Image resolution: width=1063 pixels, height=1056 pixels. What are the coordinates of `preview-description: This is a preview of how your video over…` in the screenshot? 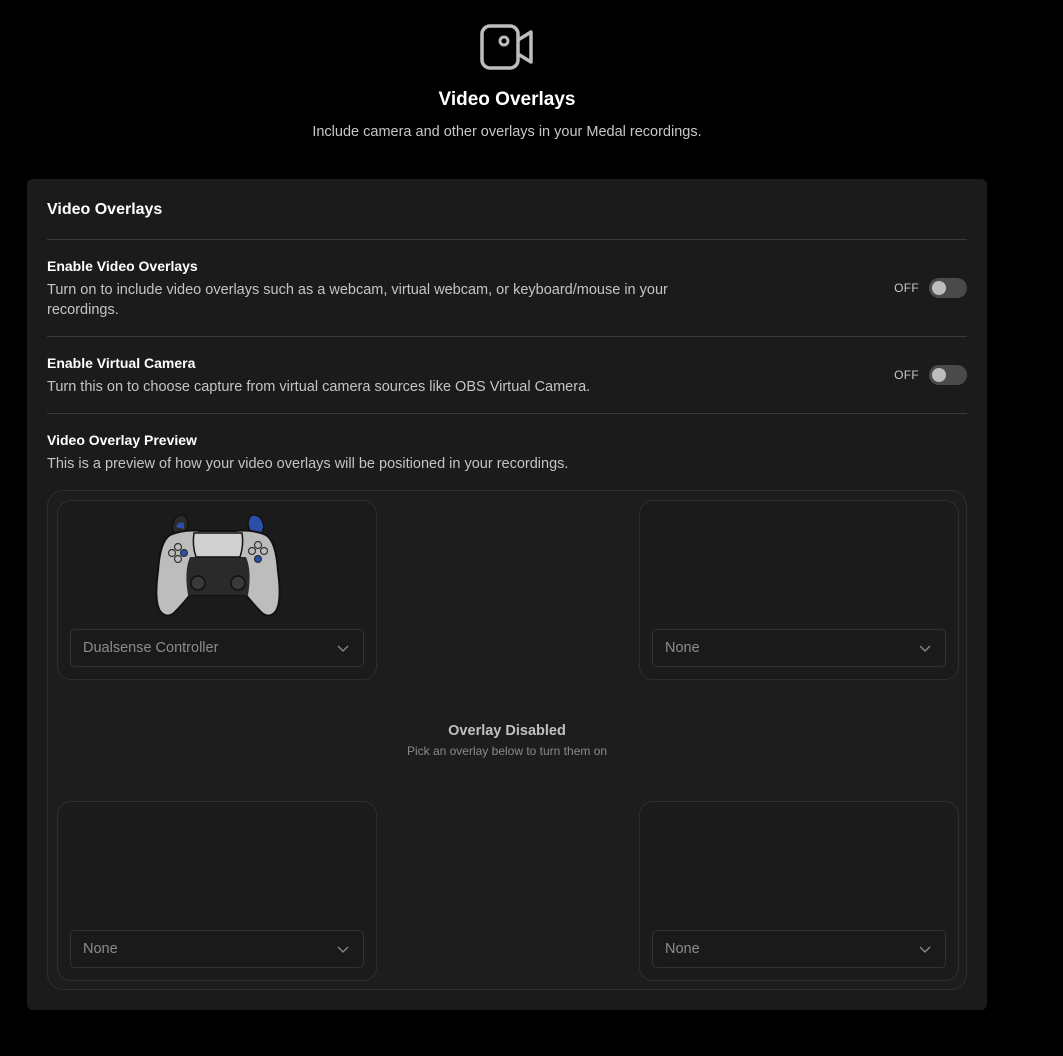 It's located at (308, 464).